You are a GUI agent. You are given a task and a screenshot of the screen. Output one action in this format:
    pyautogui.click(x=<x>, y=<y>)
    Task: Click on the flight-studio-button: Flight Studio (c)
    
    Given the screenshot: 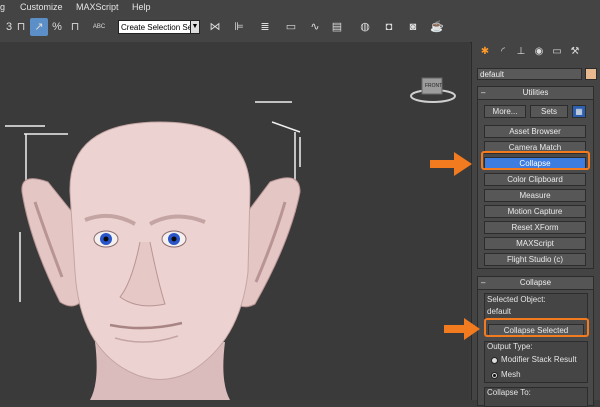 What is the action you would take?
    pyautogui.click(x=535, y=259)
    